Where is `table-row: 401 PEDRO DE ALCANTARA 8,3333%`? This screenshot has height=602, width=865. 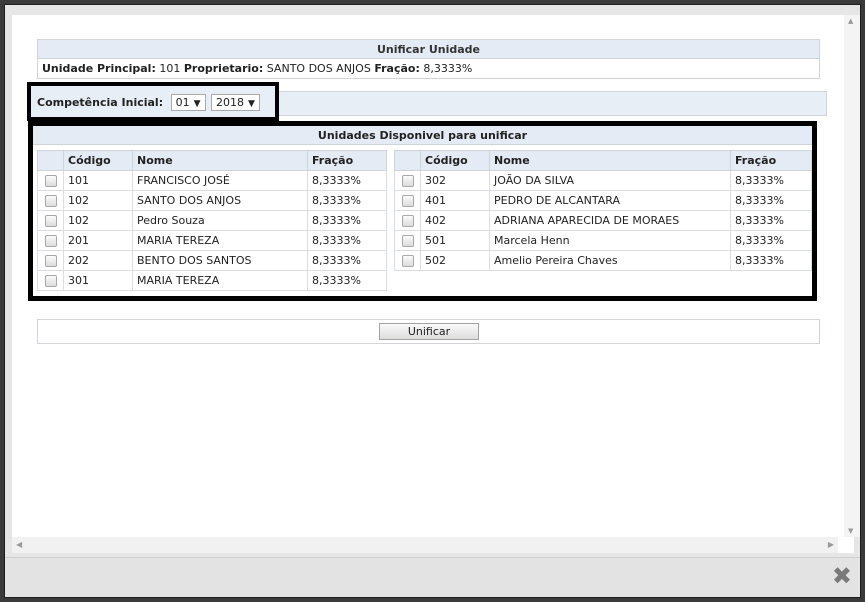 table-row: 401 PEDRO DE ALCANTARA 8,3333% is located at coordinates (603, 200).